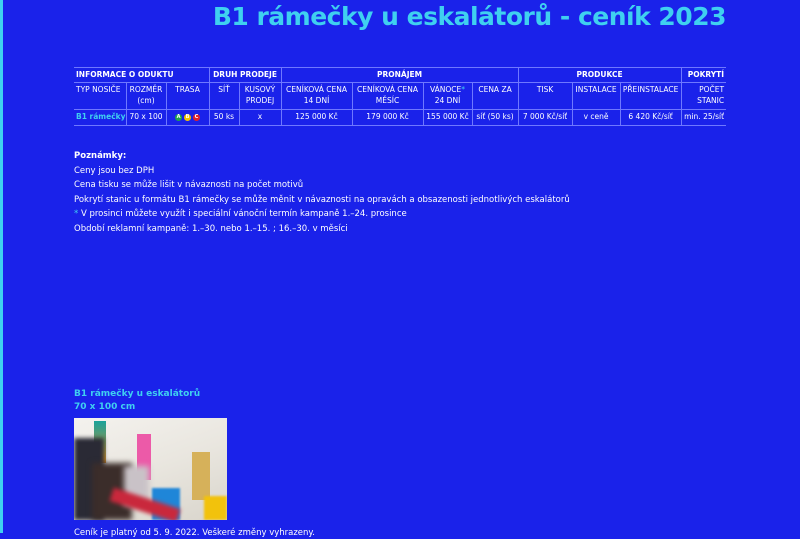  What do you see at coordinates (145, 117) in the screenshot?
I see `cell-size: 70 x 100` at bounding box center [145, 117].